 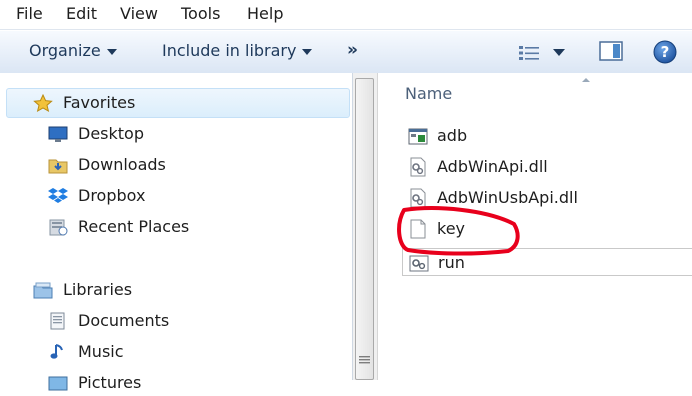 I want to click on file-item-adb: adb, so click(x=547, y=135).